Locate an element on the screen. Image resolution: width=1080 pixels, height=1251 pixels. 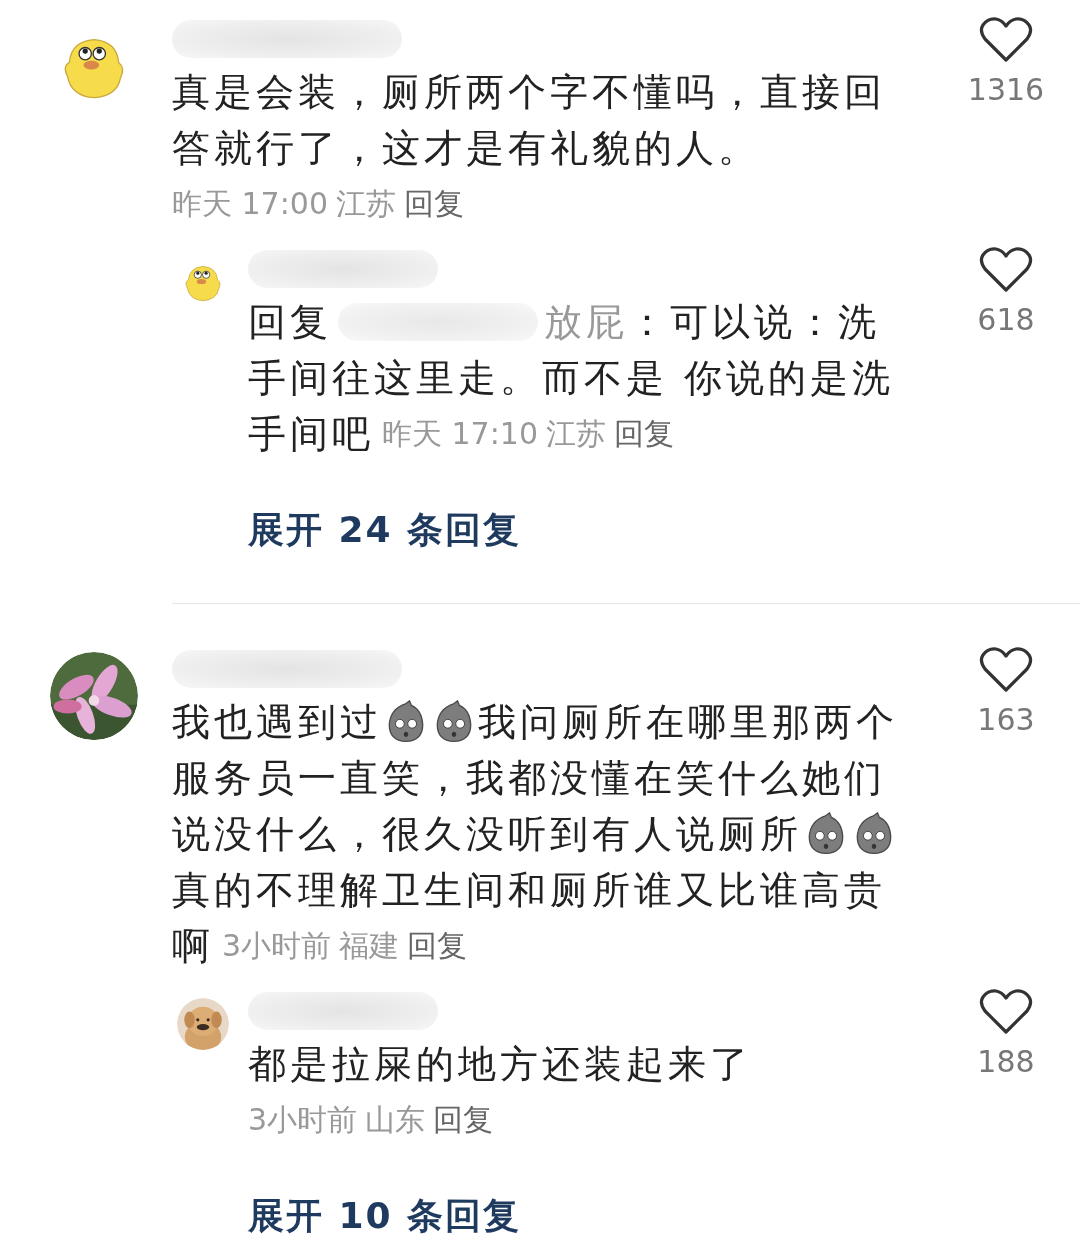
comment-text: 答就行了，这才是有礼貌的人。 is located at coordinates (466, 148).